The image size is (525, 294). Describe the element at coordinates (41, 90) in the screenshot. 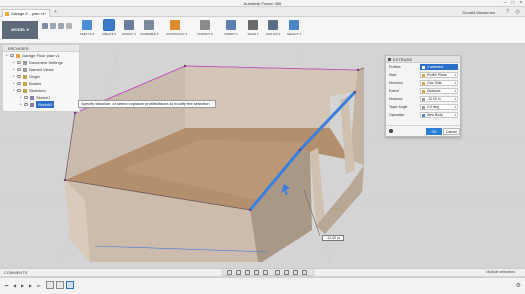

I see `browser-node: ▸ Sketches` at that location.